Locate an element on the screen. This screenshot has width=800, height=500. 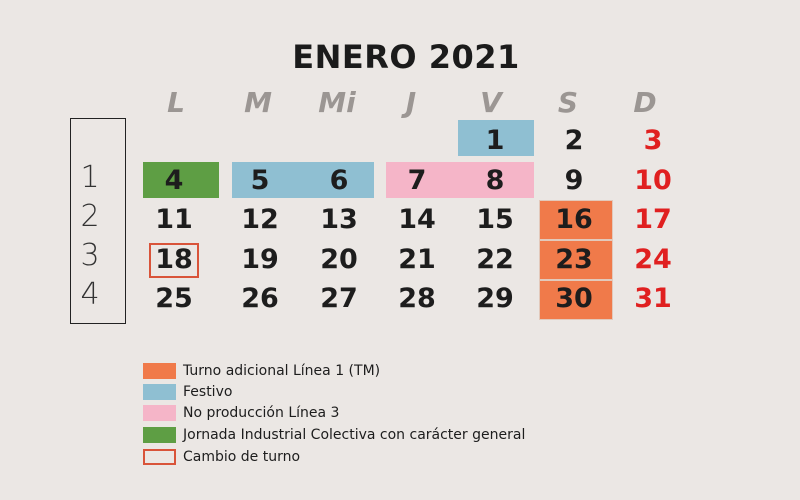
date-cell: 28 is located at coordinates (417, 298).